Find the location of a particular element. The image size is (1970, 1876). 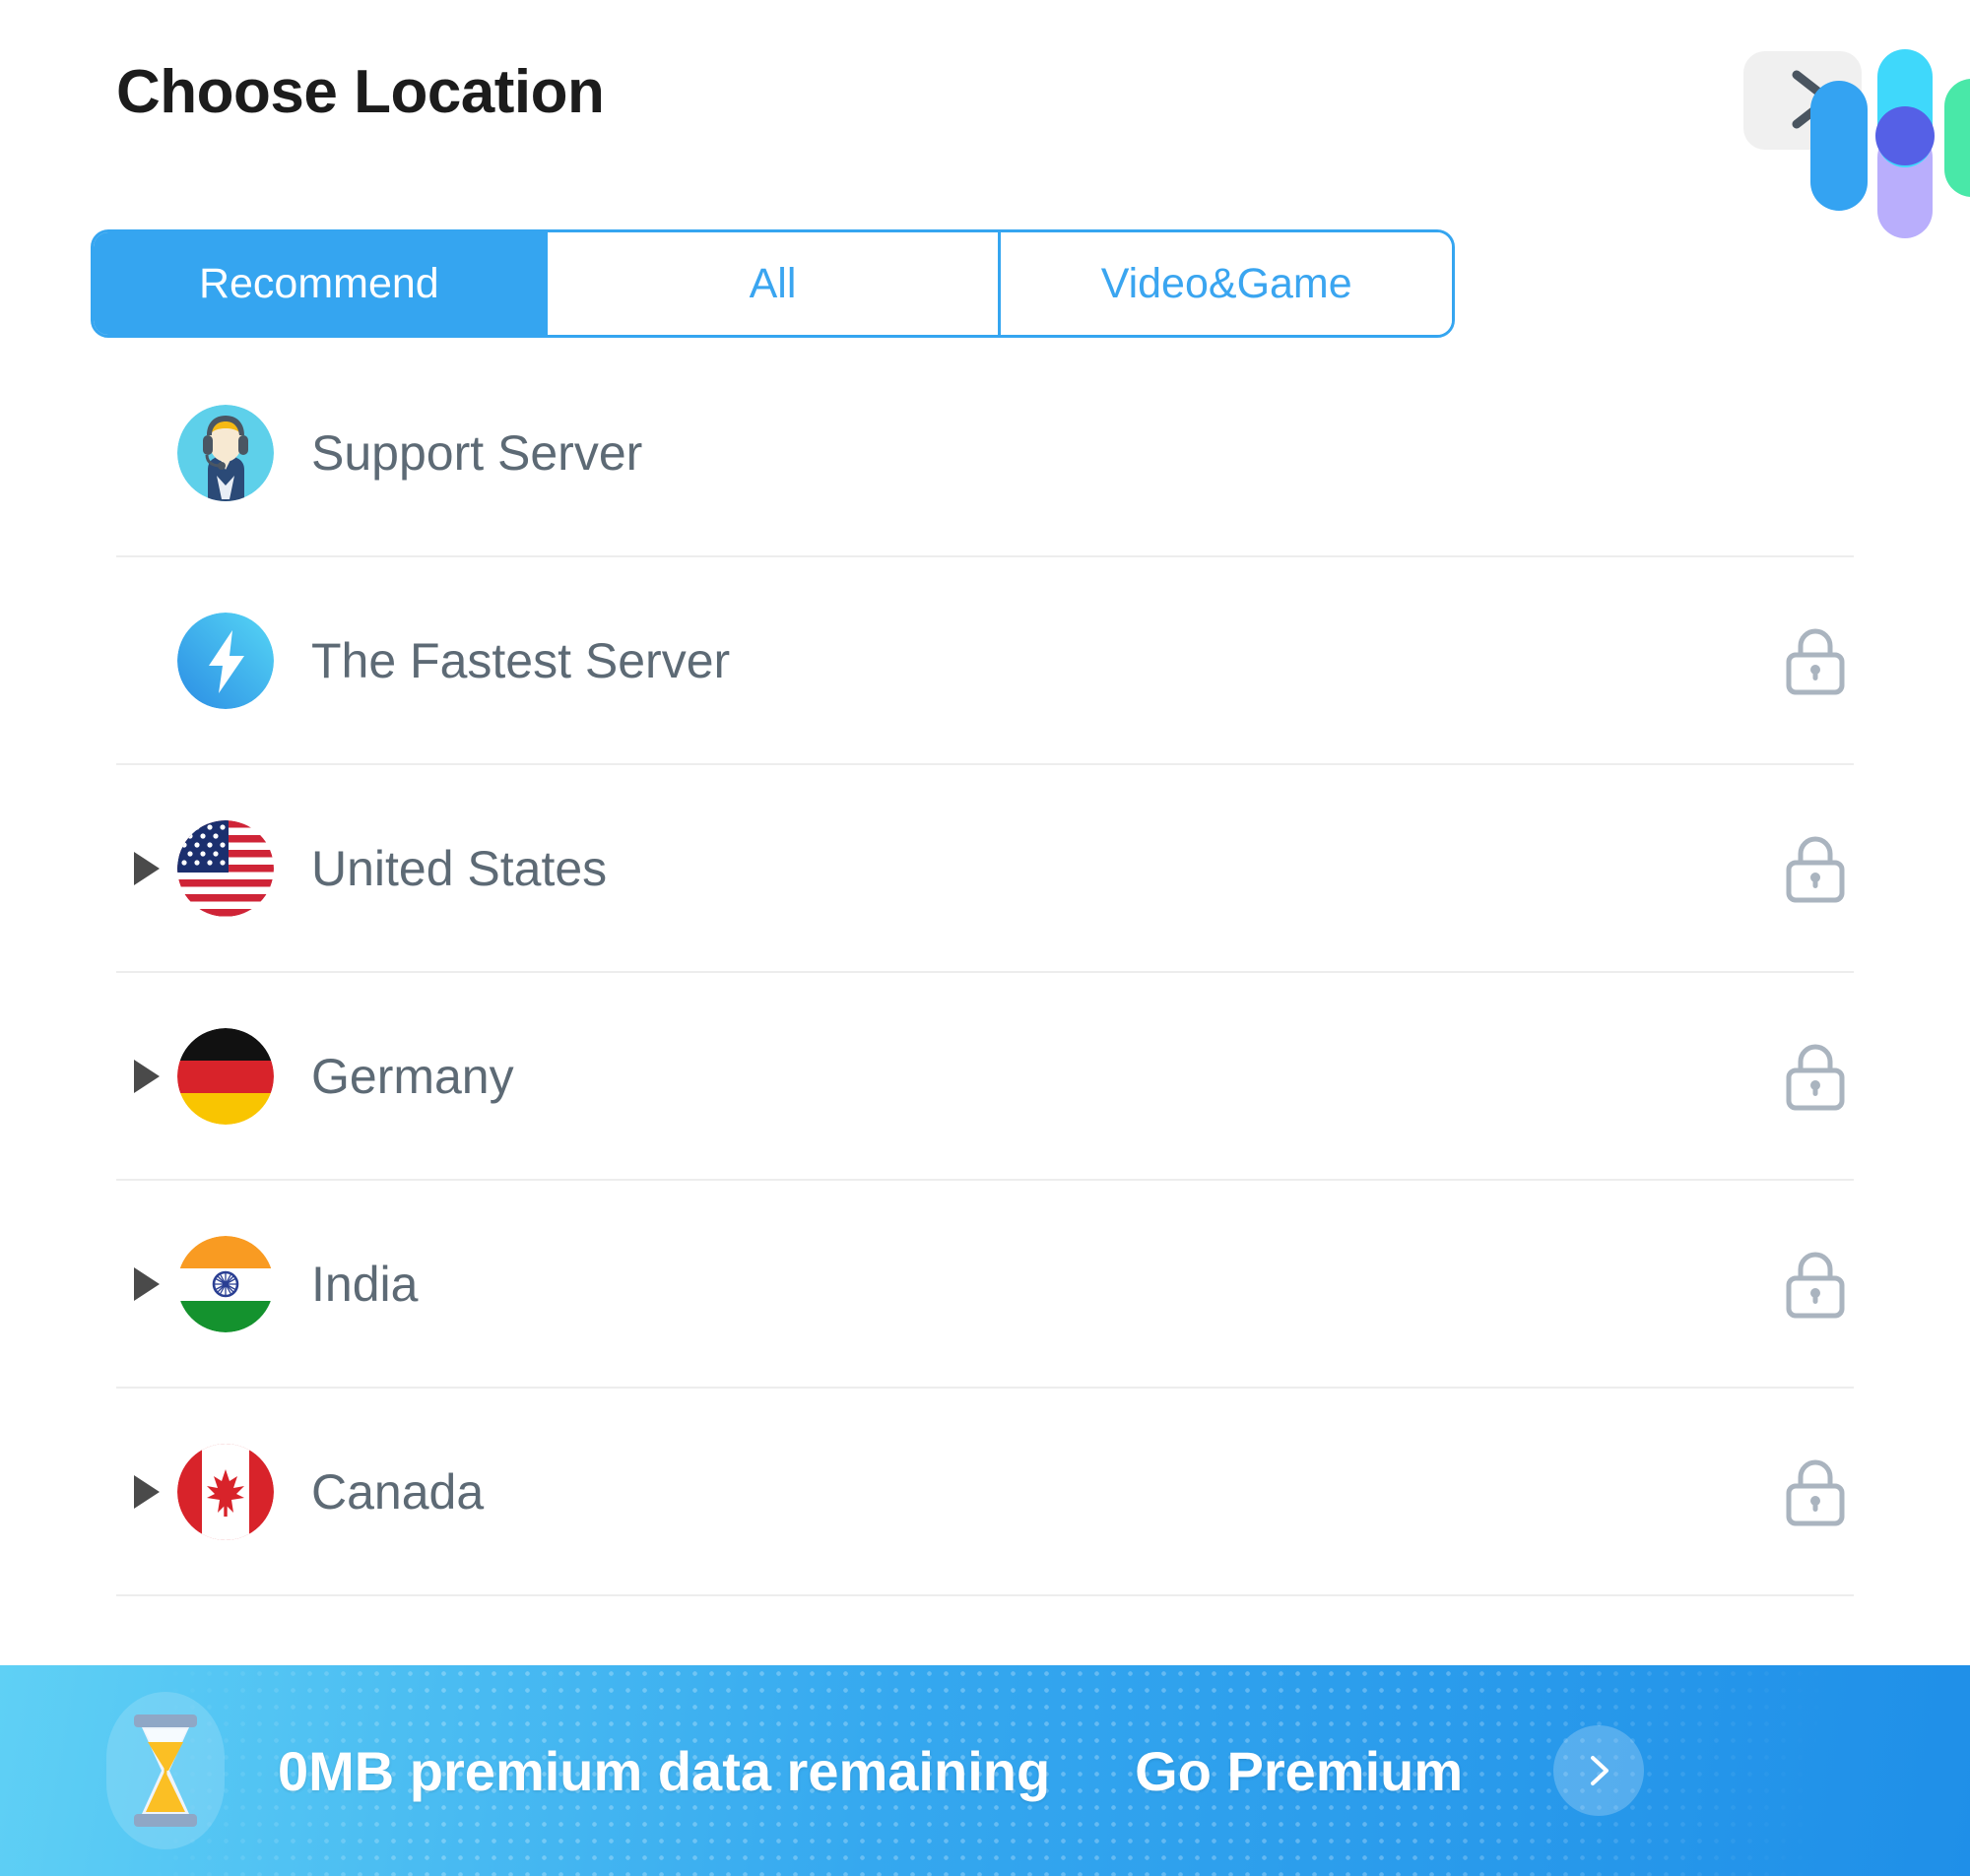

list-item: Support Server is located at coordinates (985, 454).